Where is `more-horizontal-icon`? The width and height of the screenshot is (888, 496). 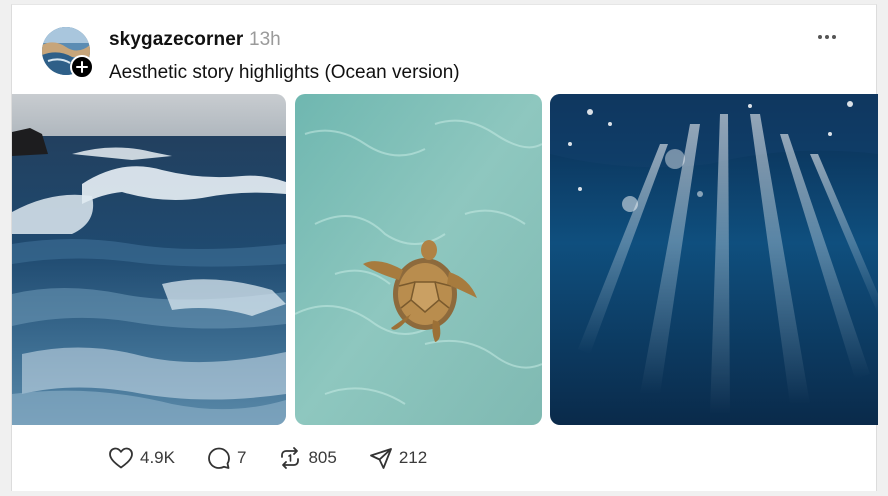 more-horizontal-icon is located at coordinates (827, 37).